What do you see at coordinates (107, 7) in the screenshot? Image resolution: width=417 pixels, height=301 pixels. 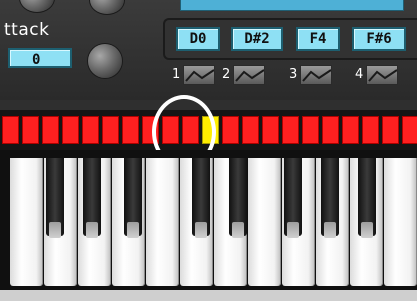 I see `upper-knob-right` at bounding box center [107, 7].